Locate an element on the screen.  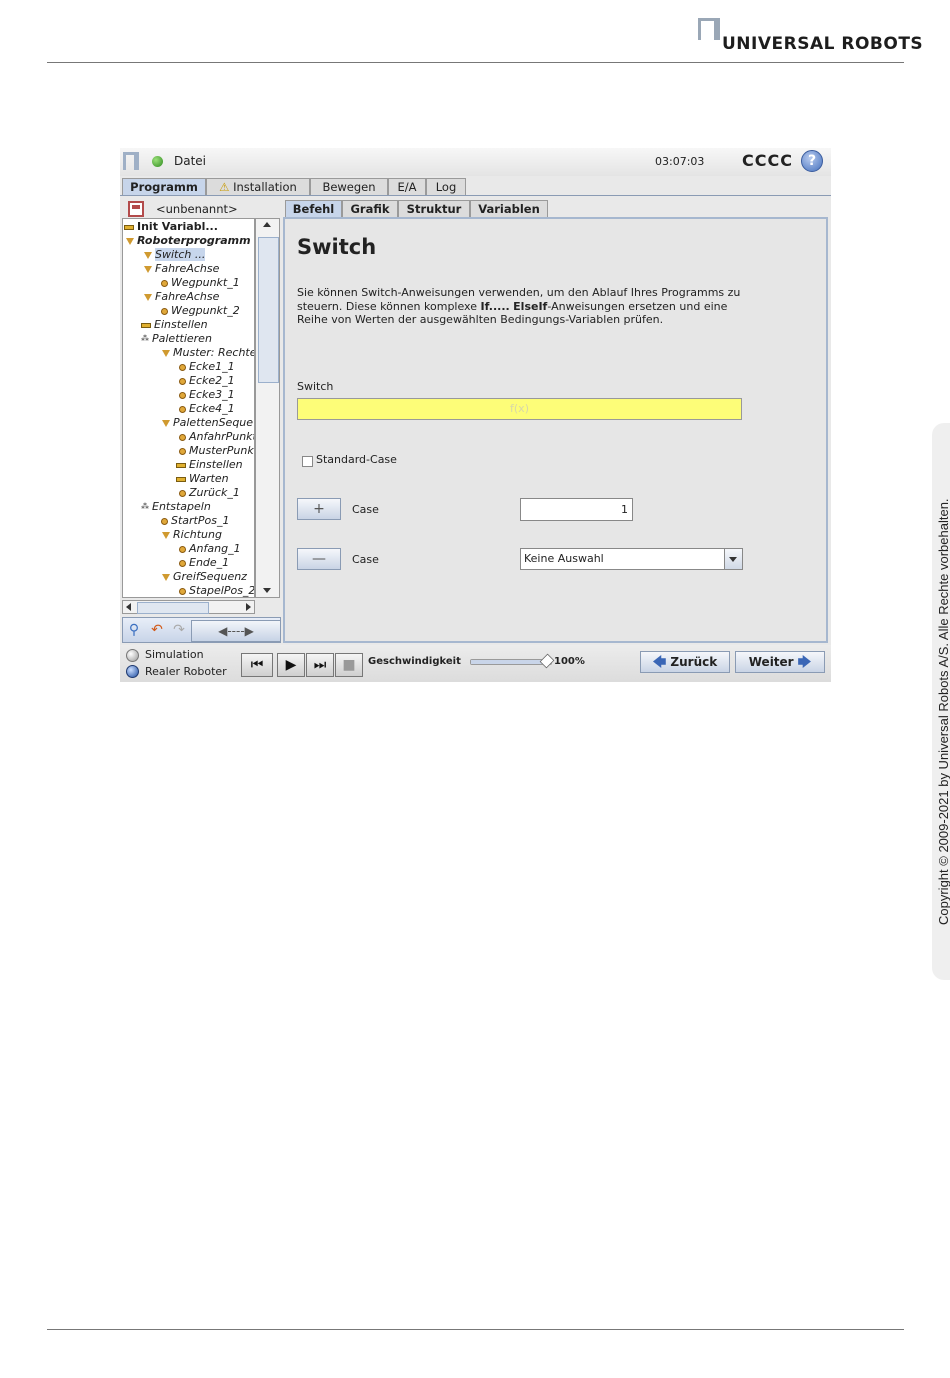
tab-struktur: Struktur is located at coordinates (434, 208).